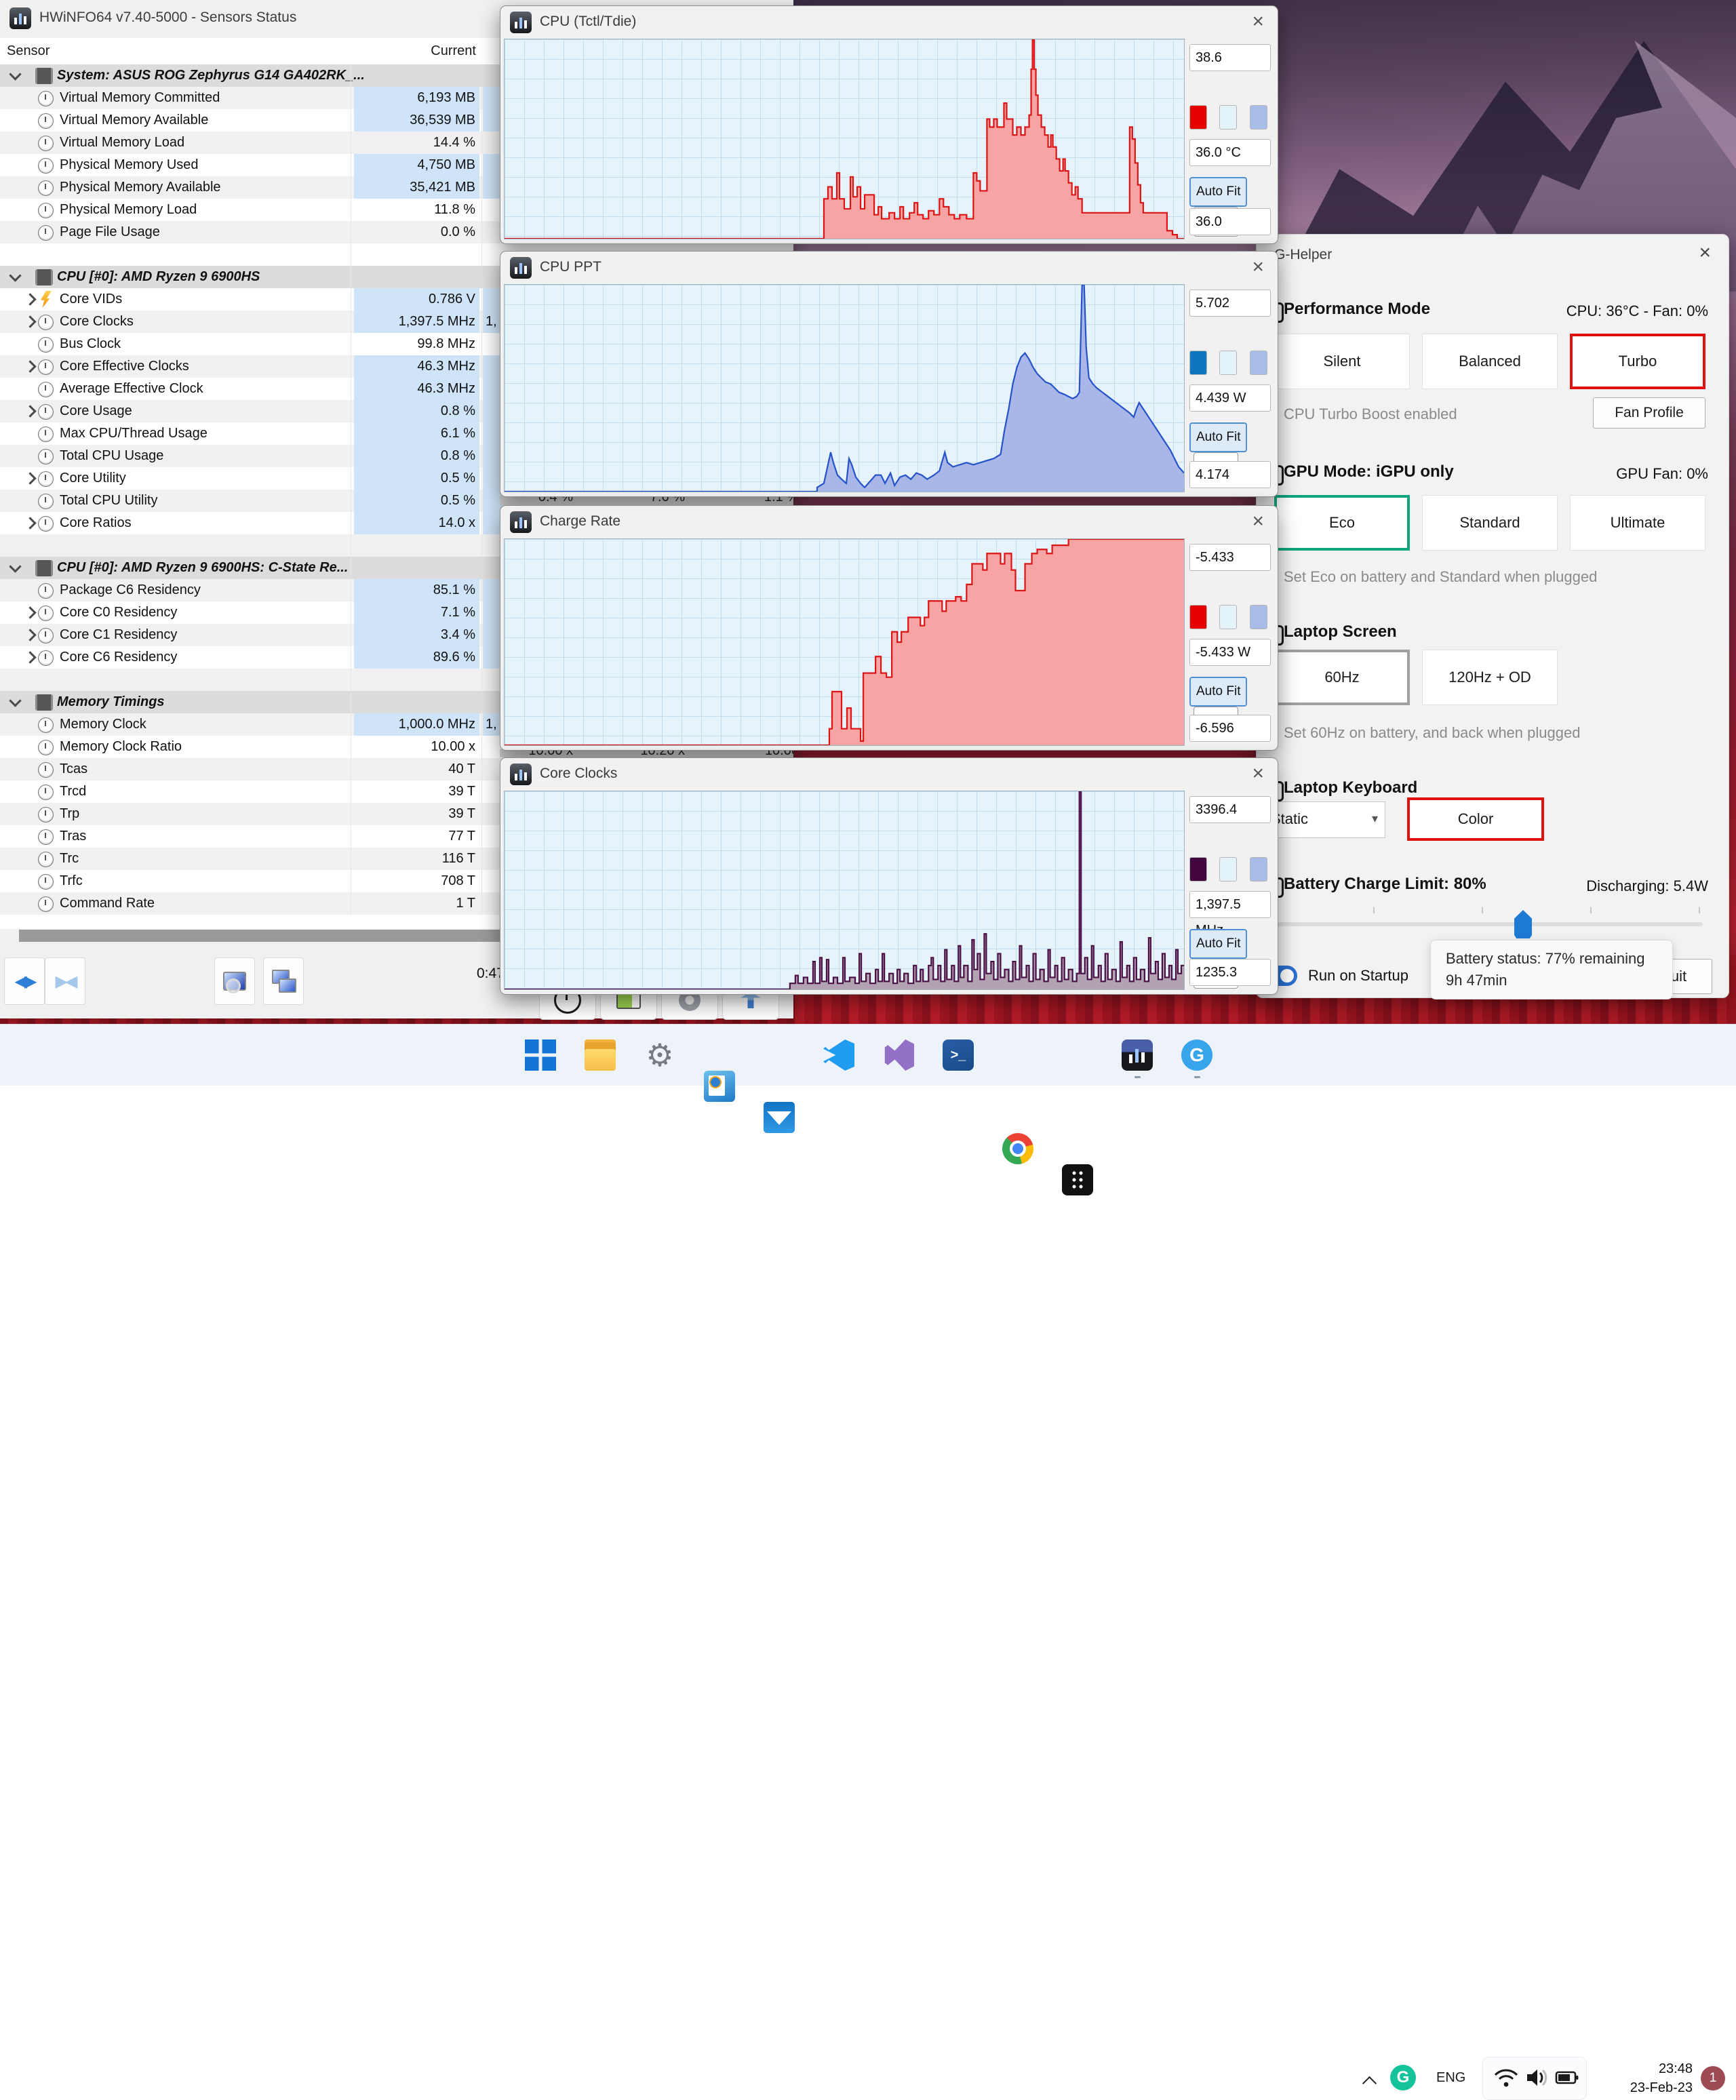 Image resolution: width=1736 pixels, height=2100 pixels. What do you see at coordinates (414, 51) in the screenshot?
I see `column-current: Current` at bounding box center [414, 51].